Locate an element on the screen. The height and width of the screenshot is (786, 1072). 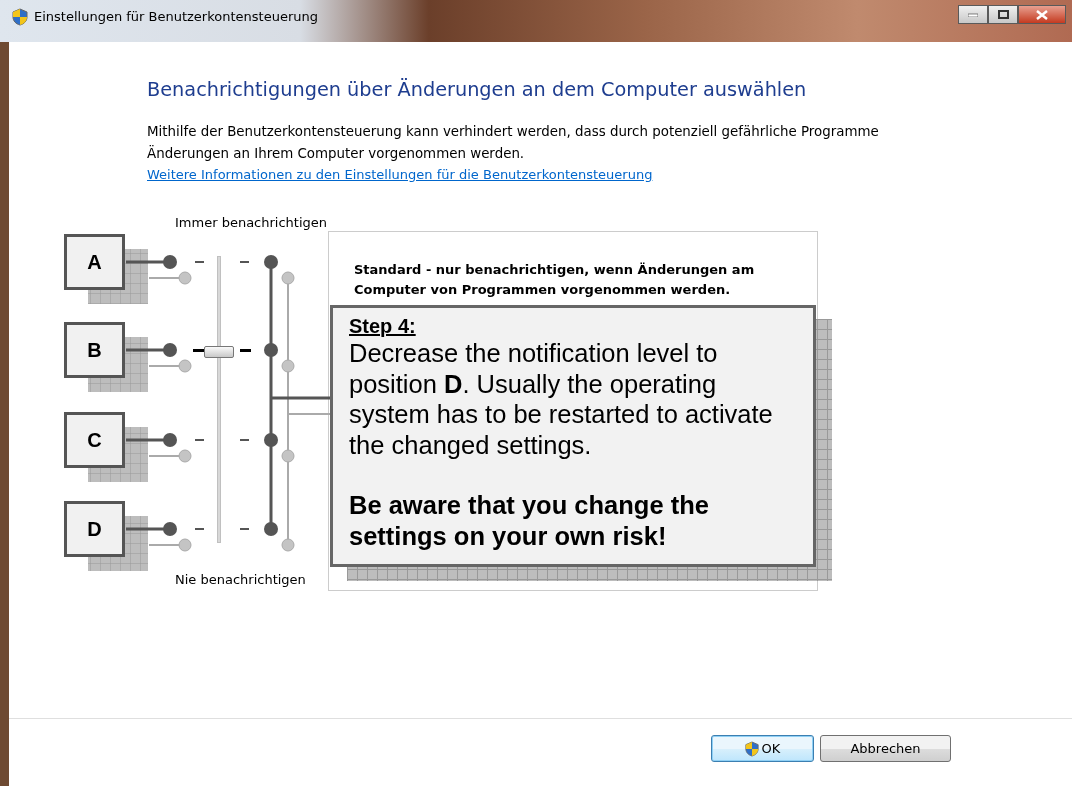
maximize-icon is located at coordinates (1003, 14).